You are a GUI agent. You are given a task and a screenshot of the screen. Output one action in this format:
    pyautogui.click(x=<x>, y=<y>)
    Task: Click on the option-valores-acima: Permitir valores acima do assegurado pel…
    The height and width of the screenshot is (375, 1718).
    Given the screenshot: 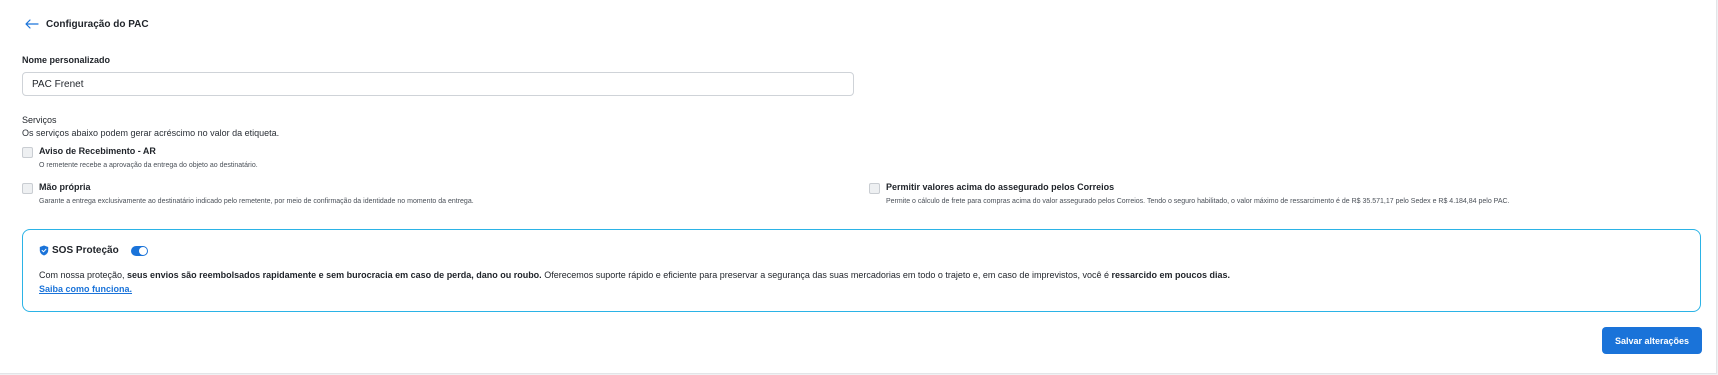 What is the action you would take?
    pyautogui.click(x=1189, y=194)
    